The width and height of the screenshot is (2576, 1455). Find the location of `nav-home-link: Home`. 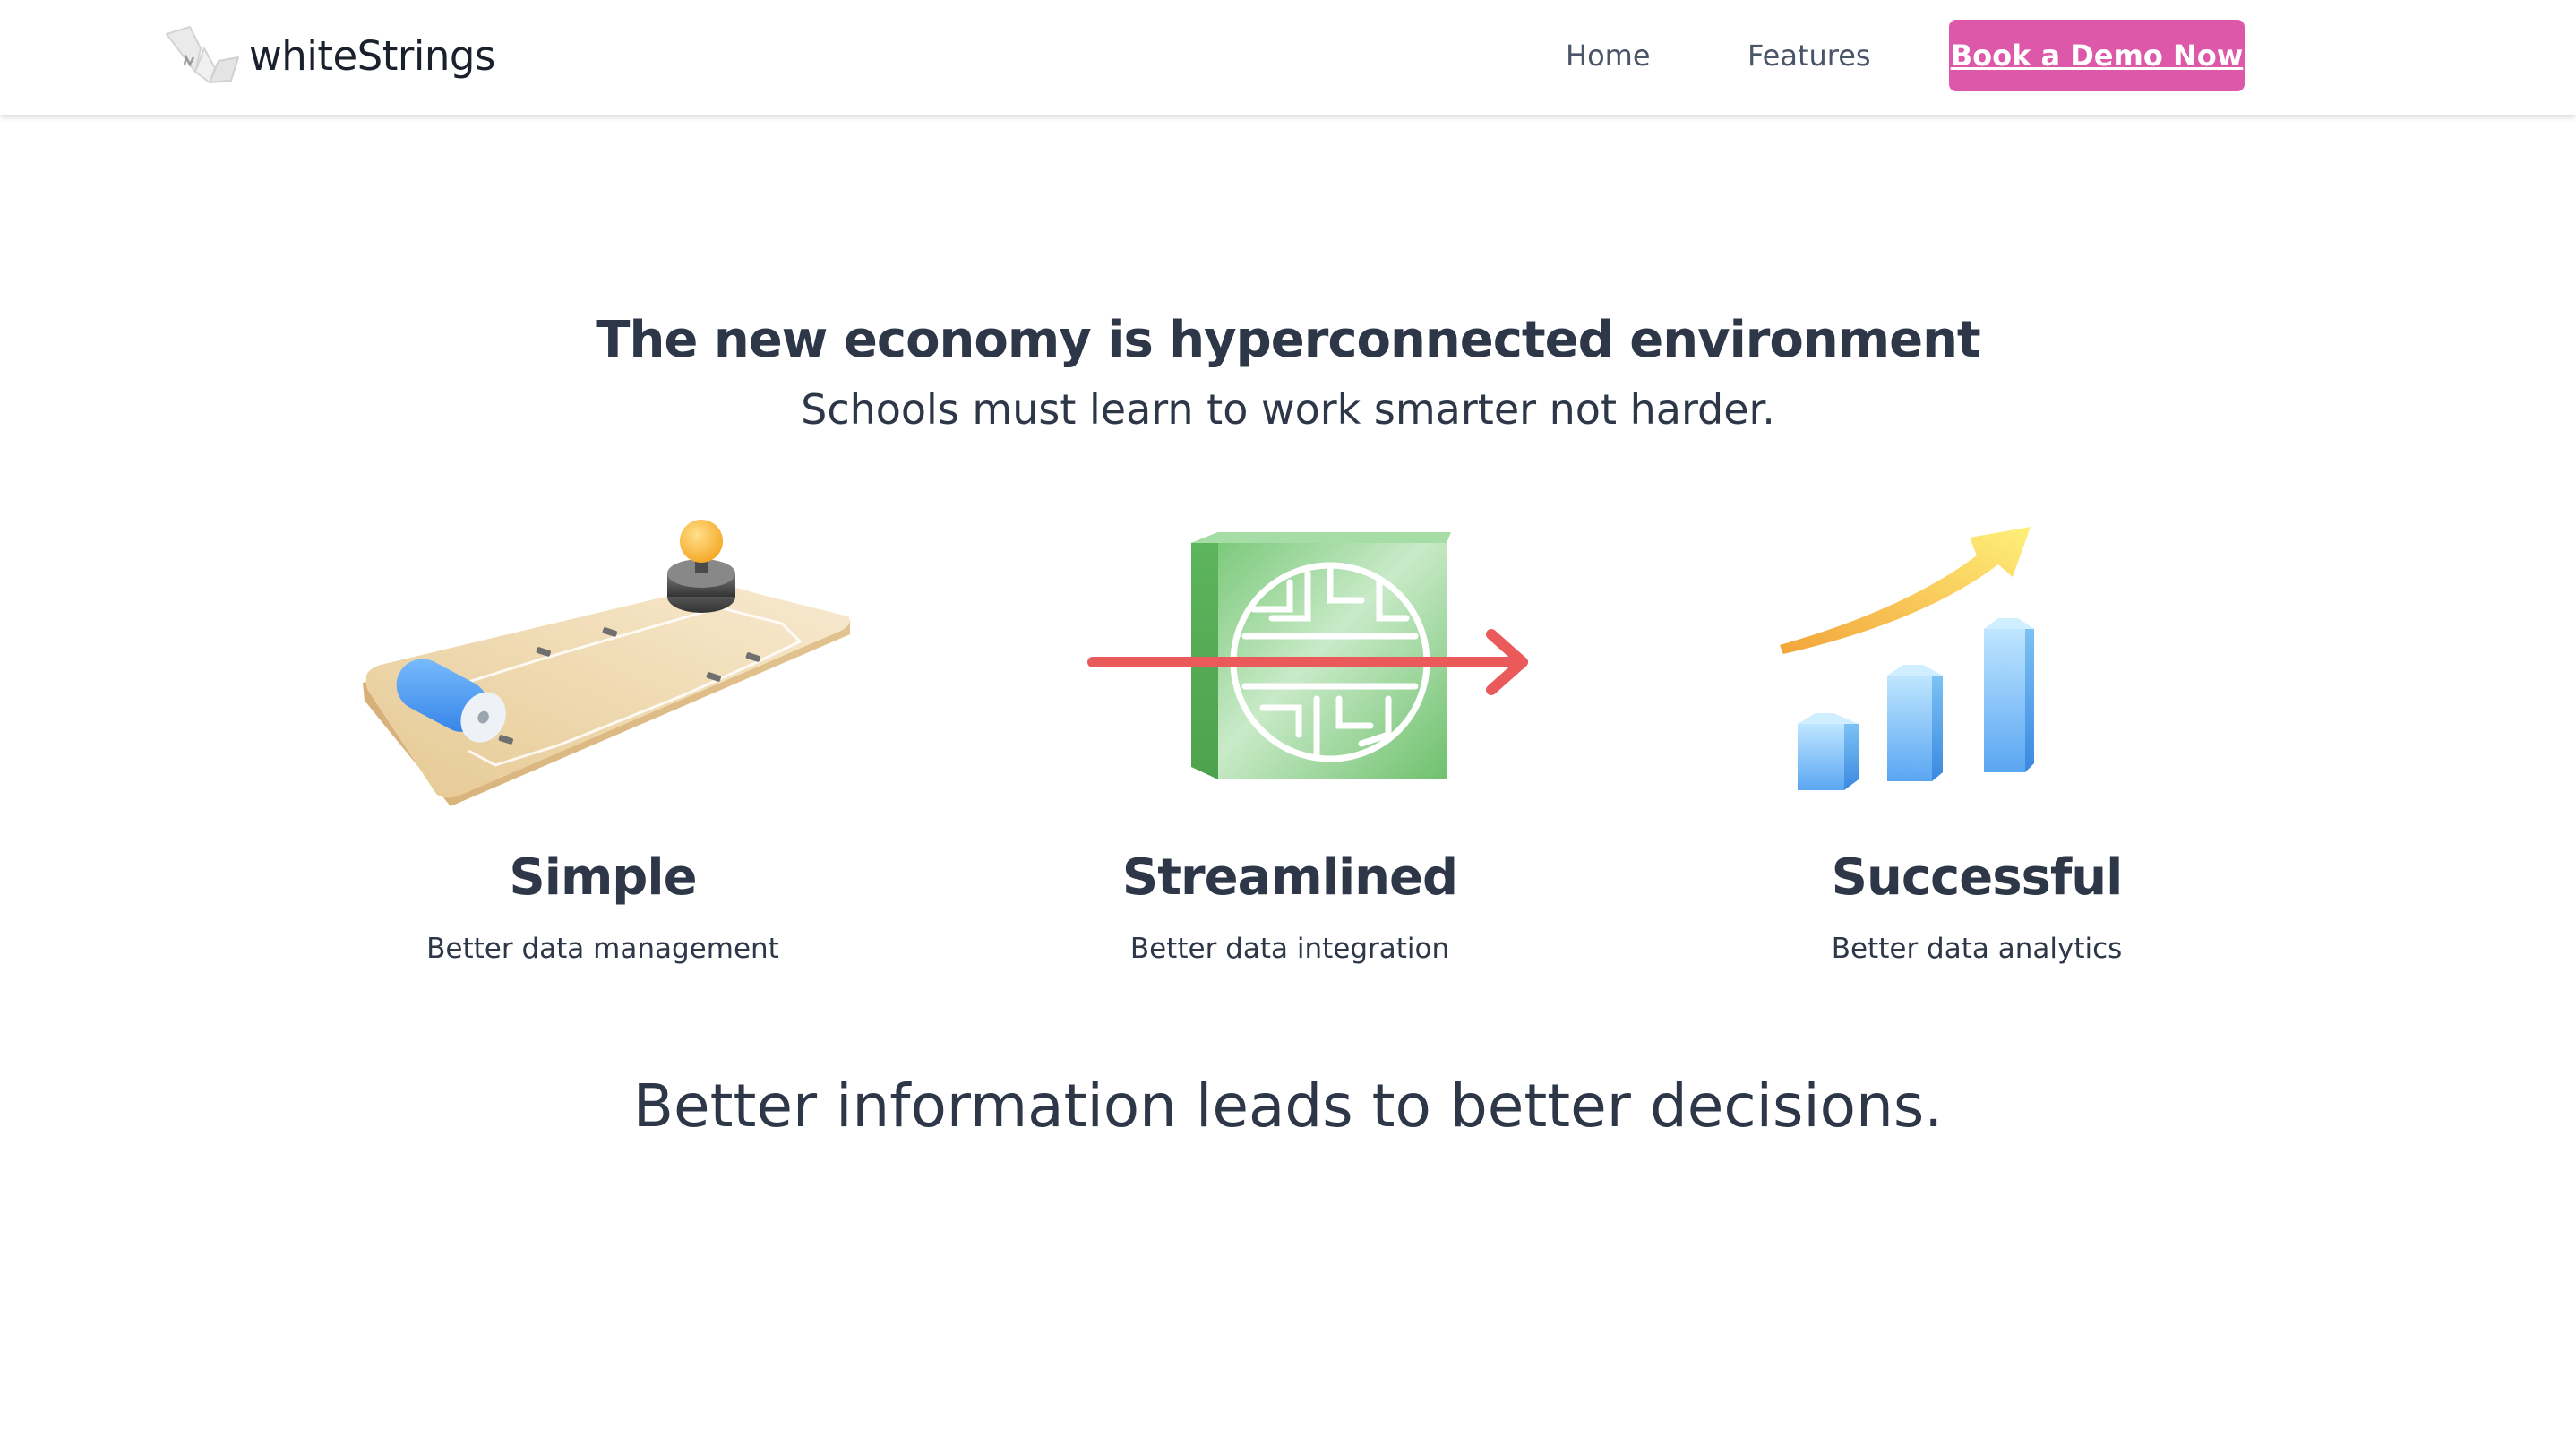

nav-home-link: Home is located at coordinates (1608, 55).